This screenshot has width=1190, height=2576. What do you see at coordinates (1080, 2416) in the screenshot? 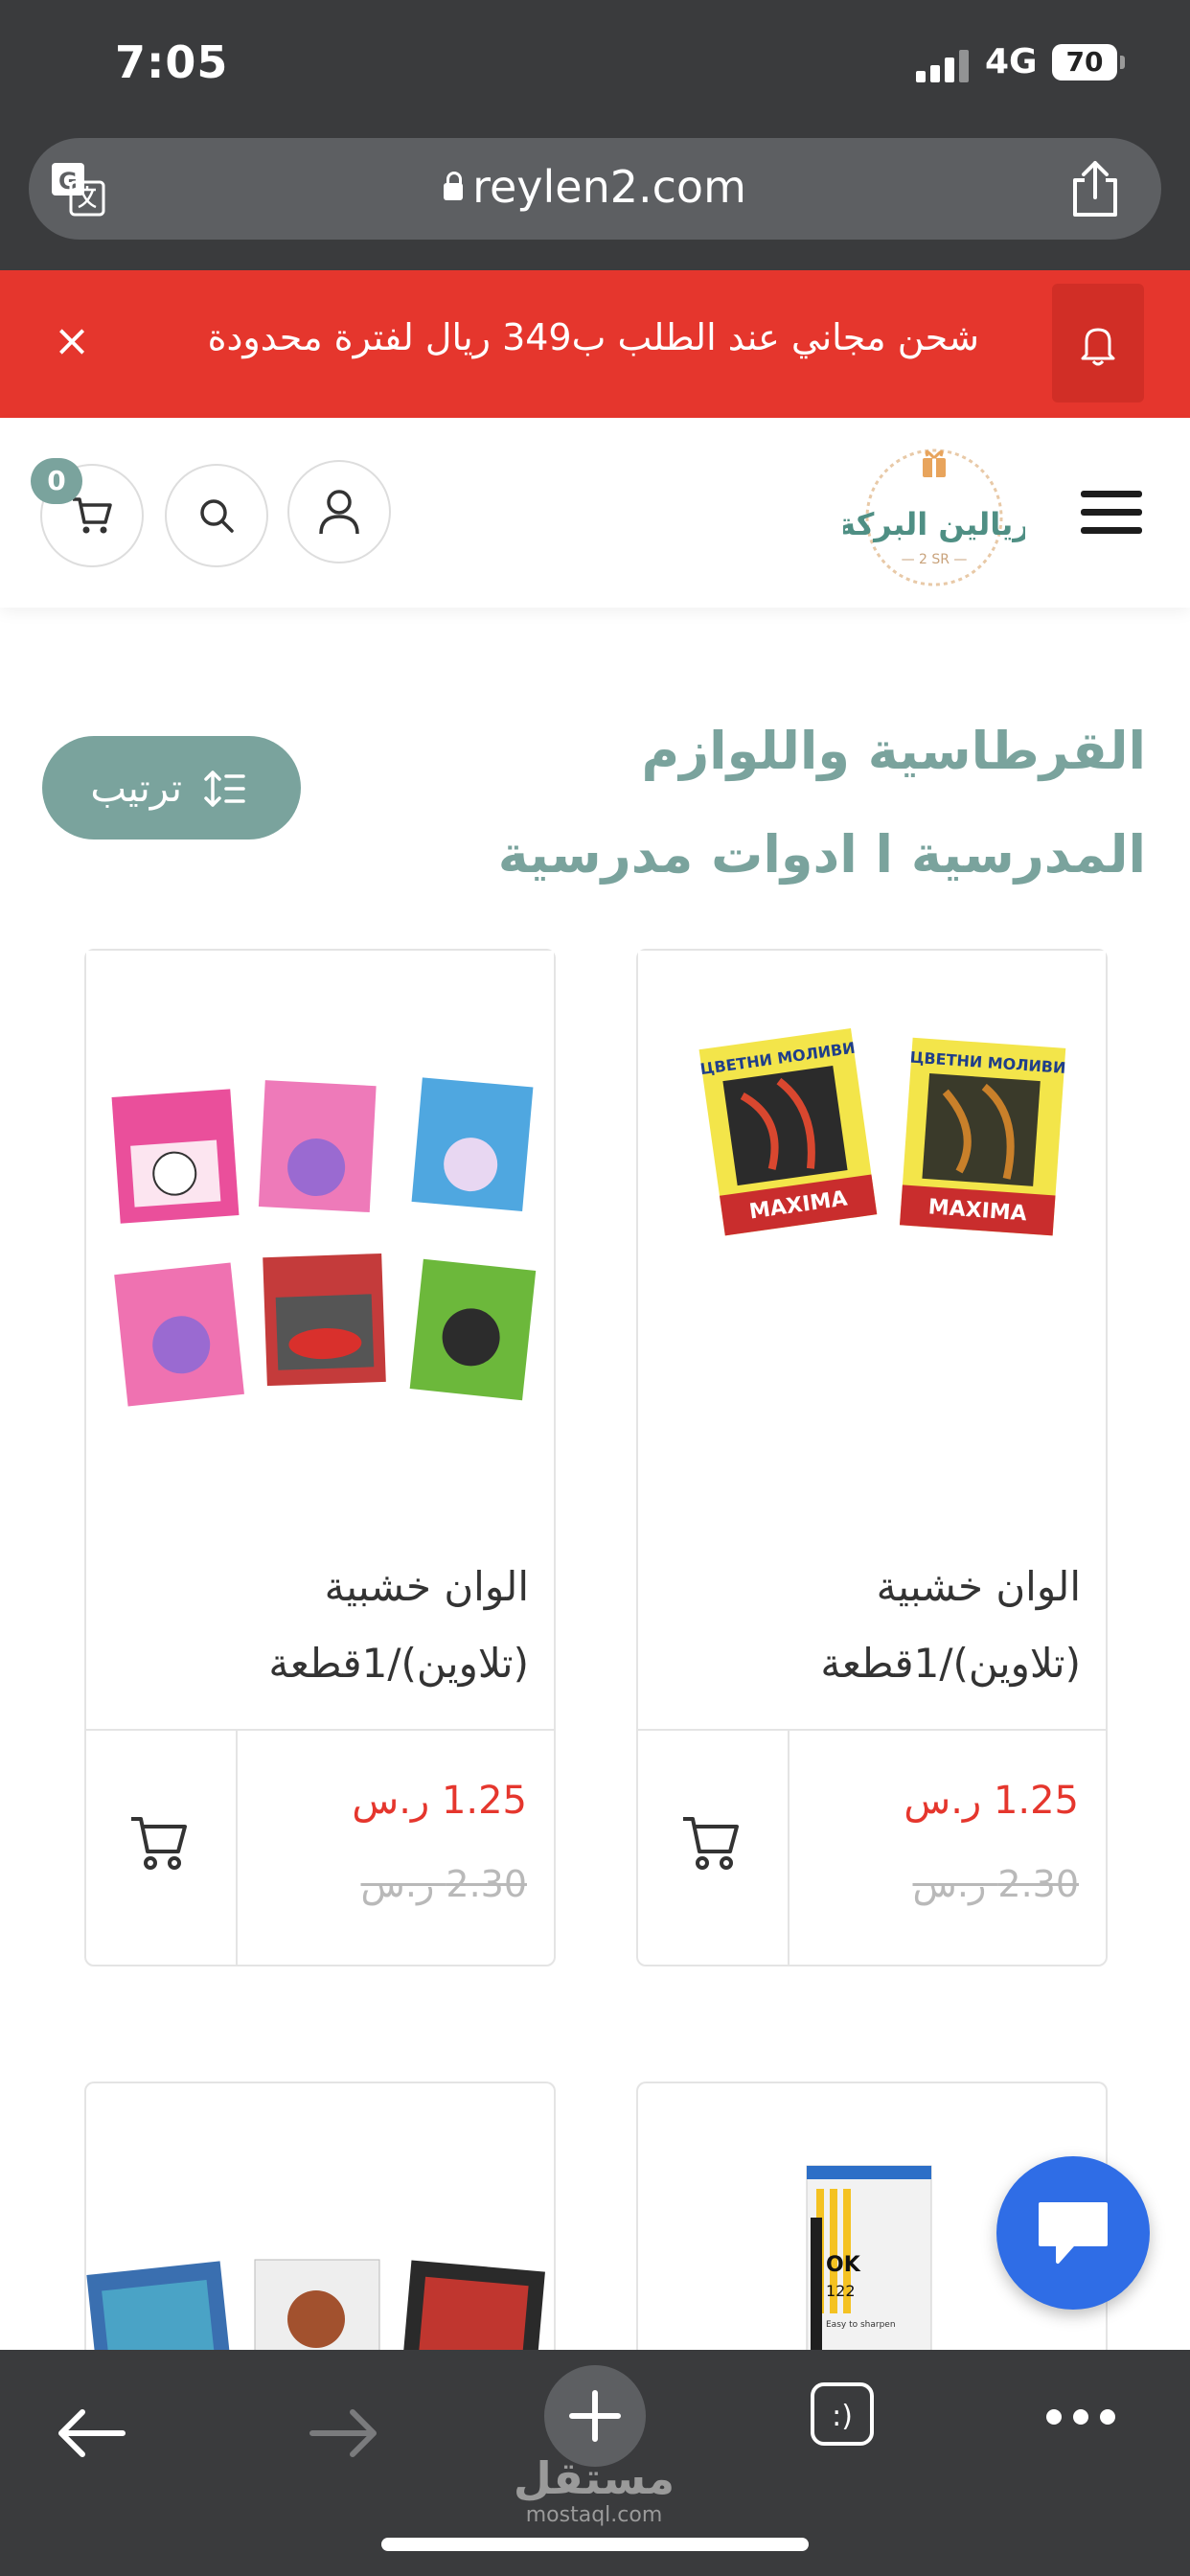
I see `more-icon` at bounding box center [1080, 2416].